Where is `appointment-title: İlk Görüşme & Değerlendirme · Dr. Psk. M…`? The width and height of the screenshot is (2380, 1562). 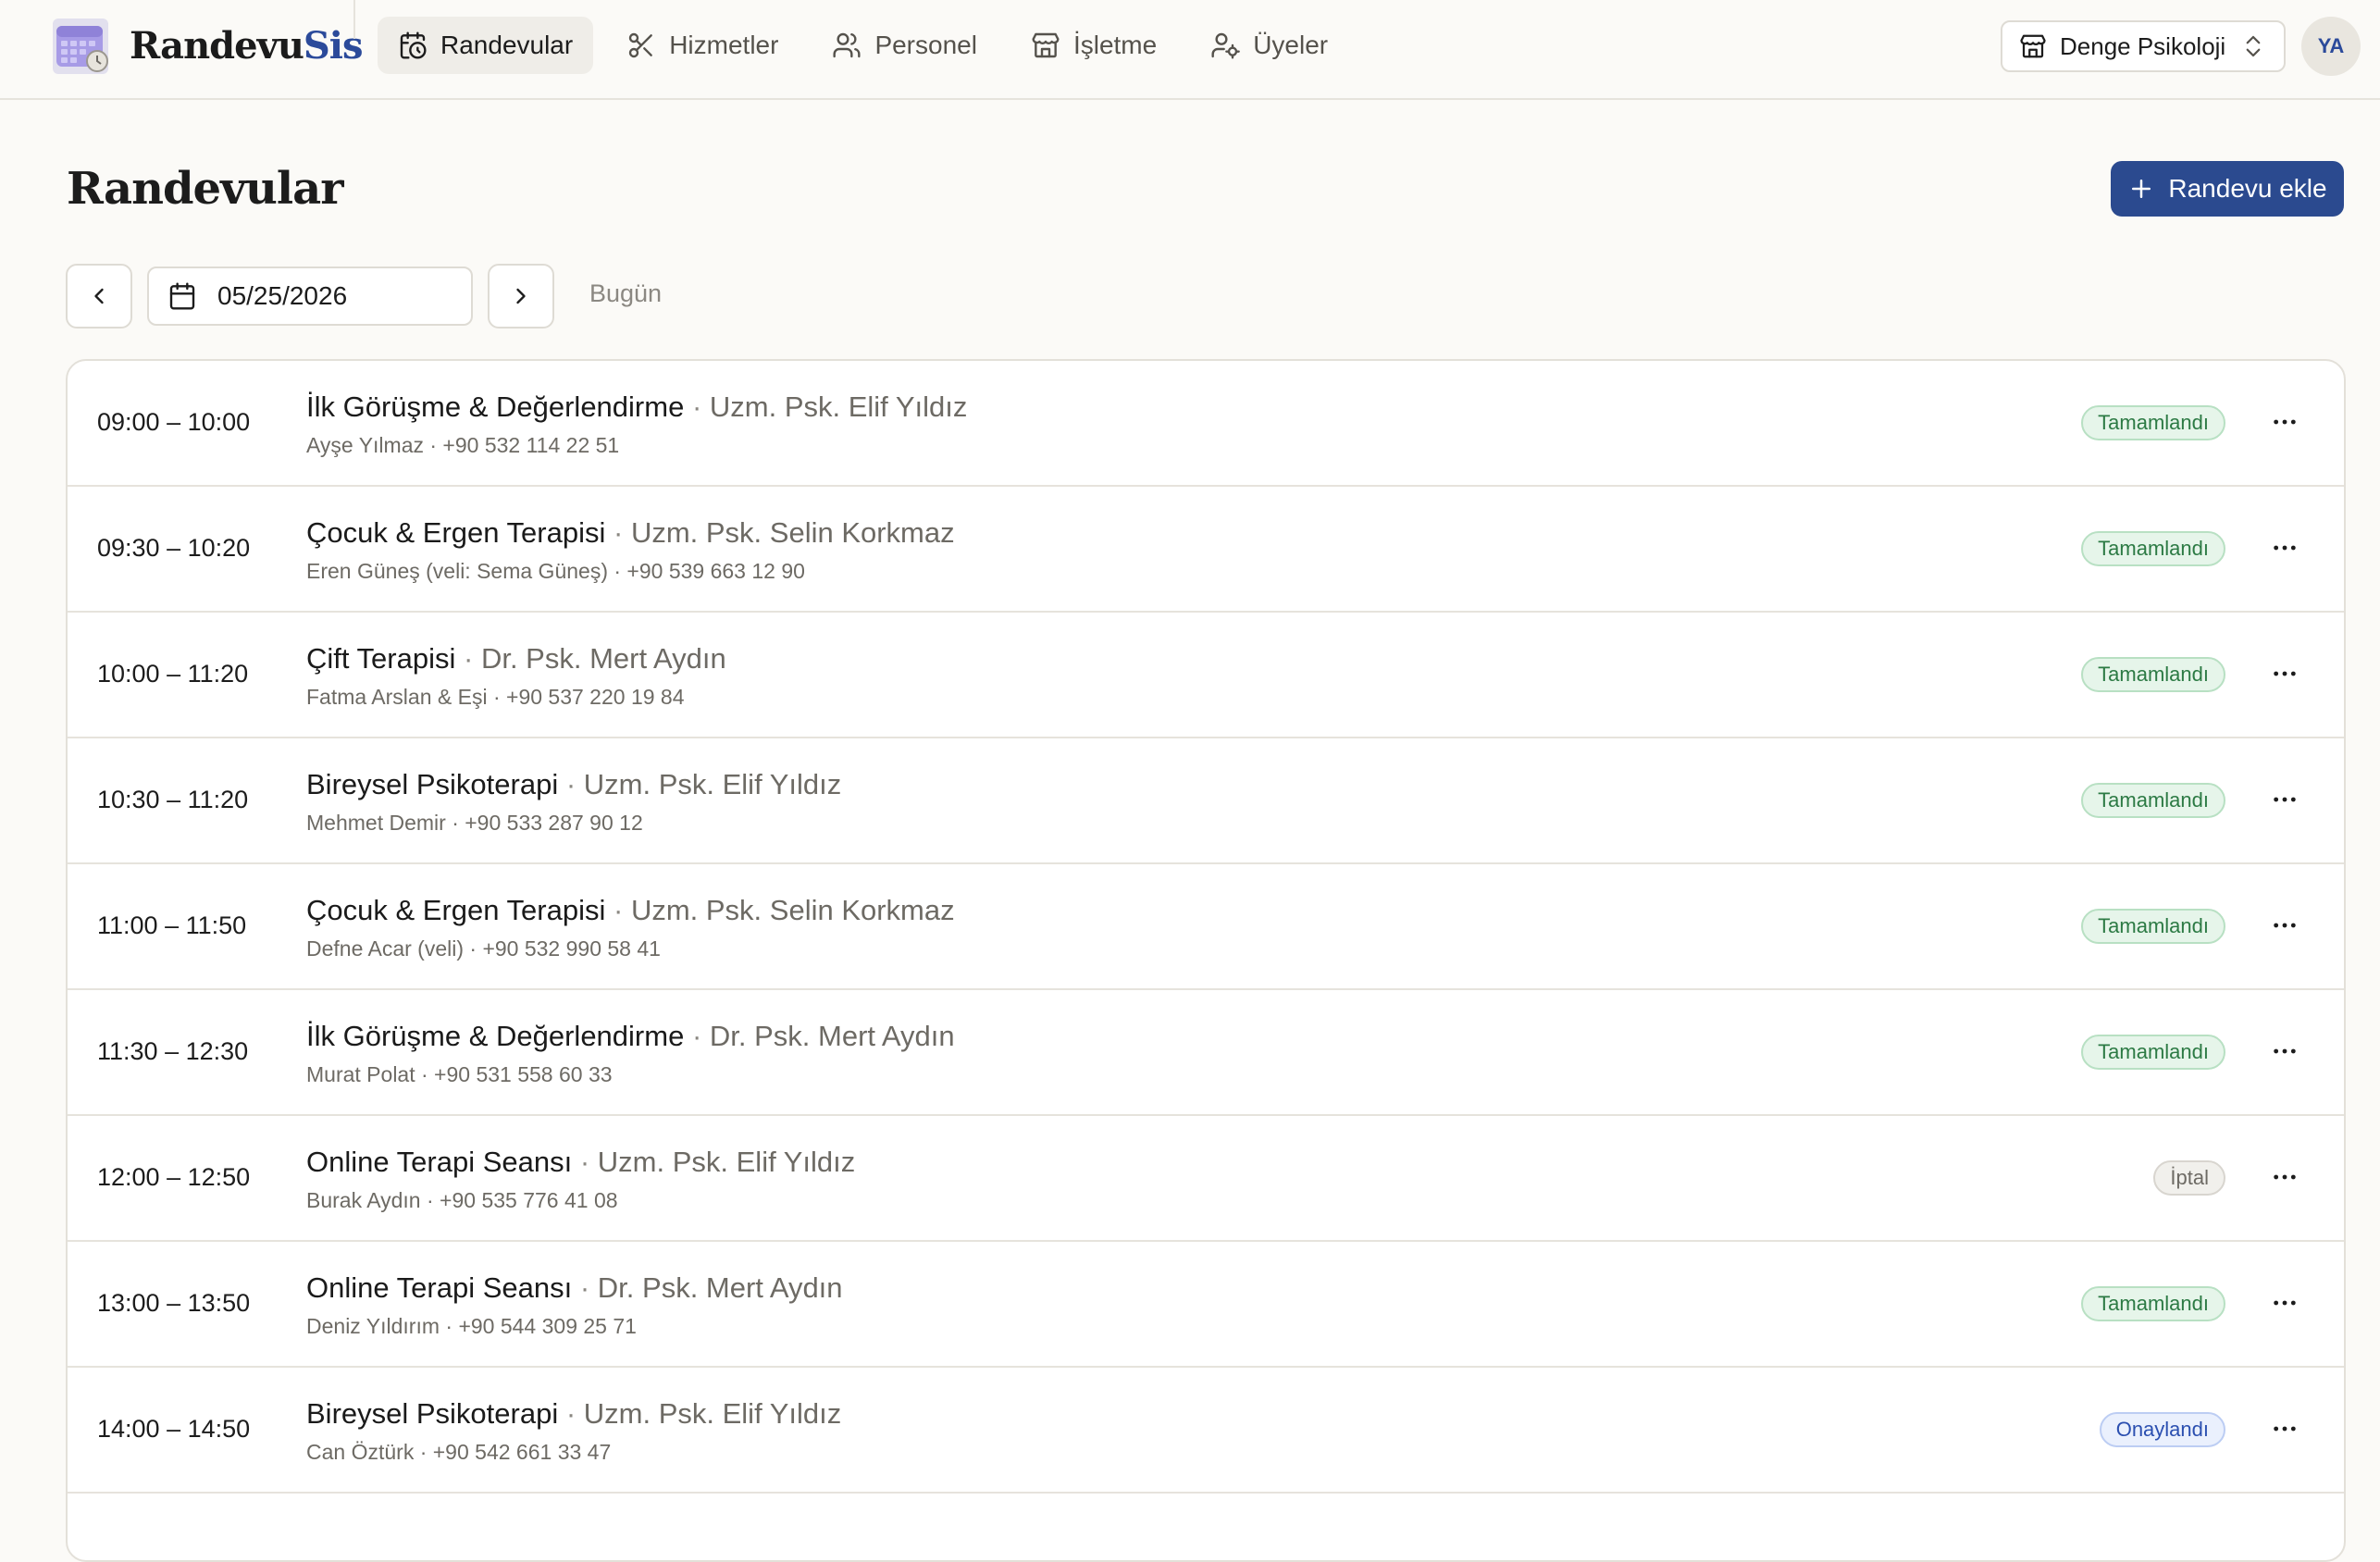
appointment-title: İlk Görüşme & Değerlendirme · Dr. Psk. M… is located at coordinates (630, 1036).